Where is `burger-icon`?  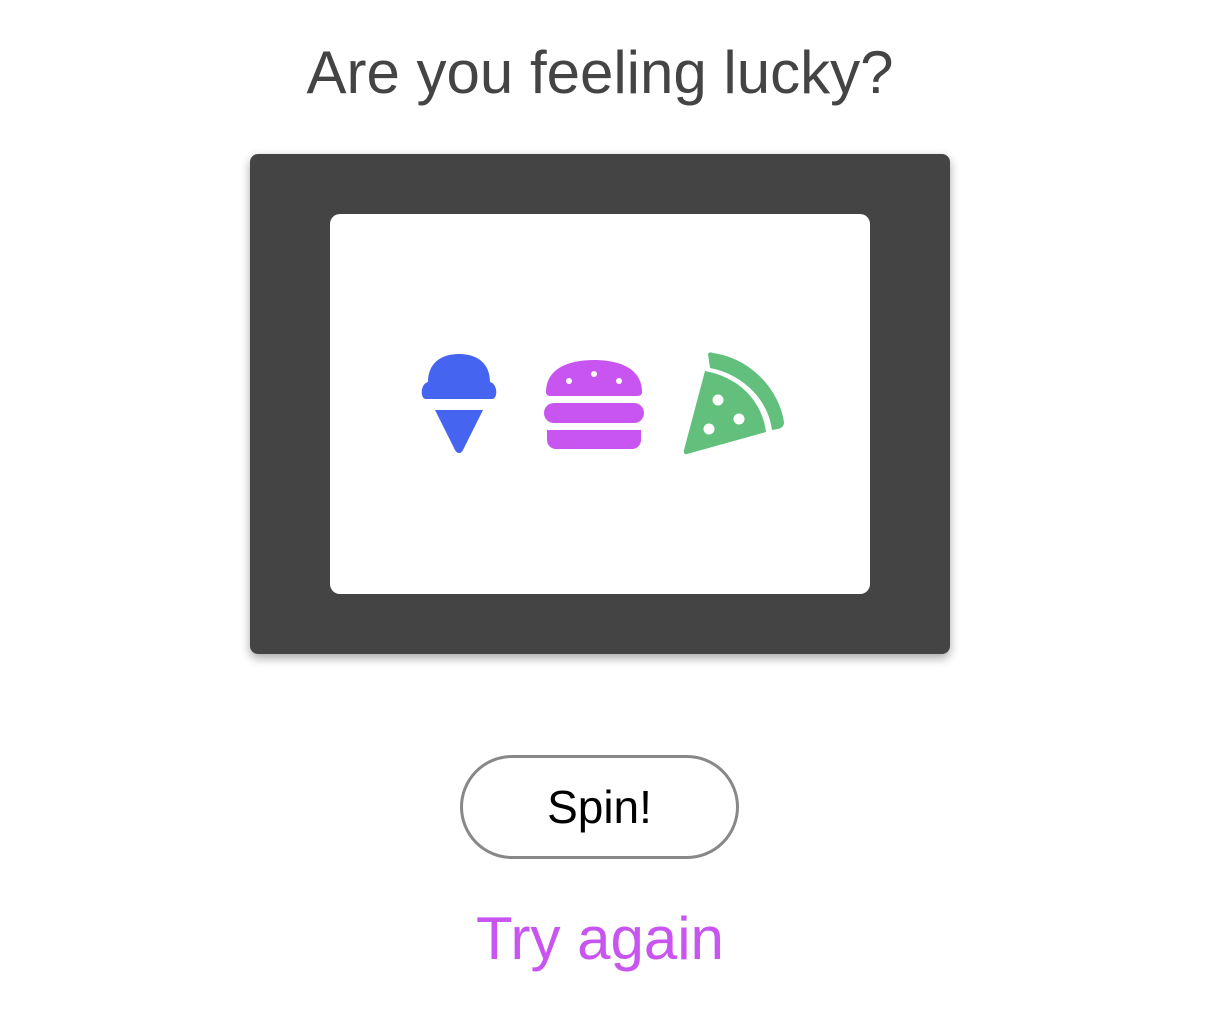 burger-icon is located at coordinates (594, 404).